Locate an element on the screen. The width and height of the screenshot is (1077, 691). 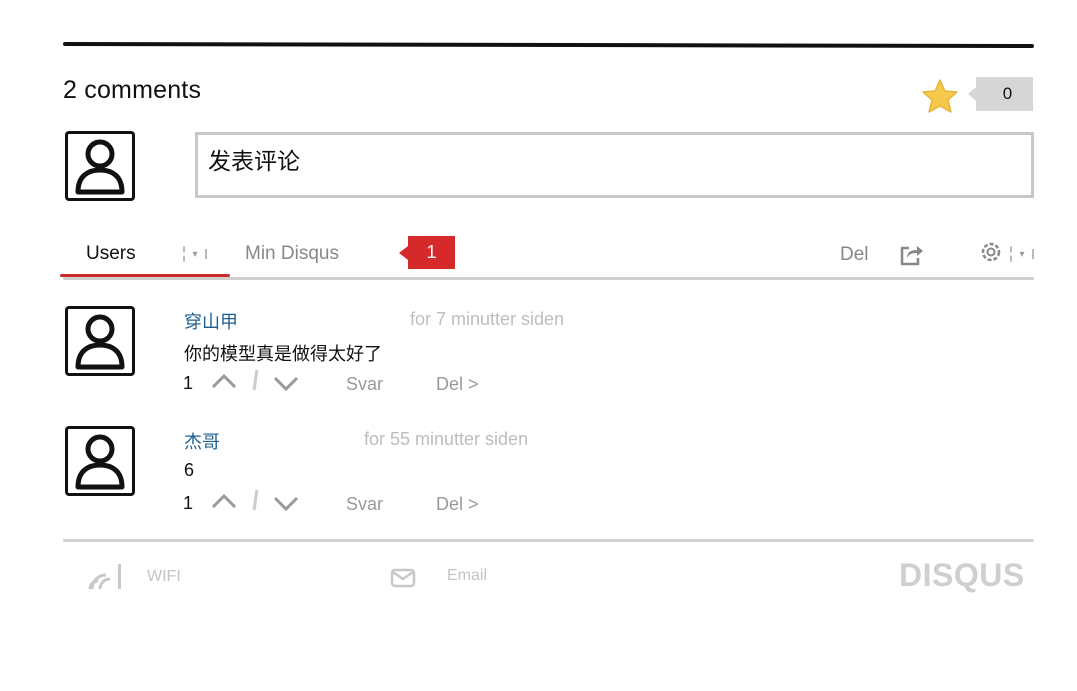
favorite-count-badge: 0 is located at coordinates (1000, 94).